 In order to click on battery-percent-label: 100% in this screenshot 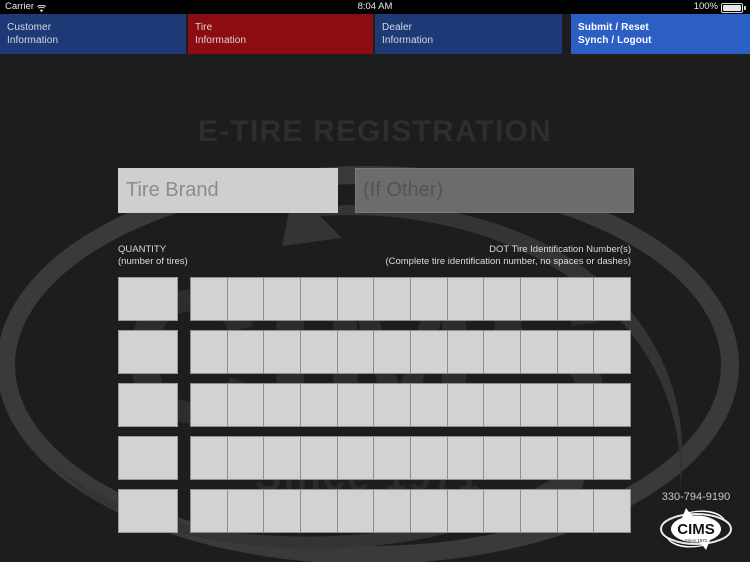, I will do `click(705, 6)`.